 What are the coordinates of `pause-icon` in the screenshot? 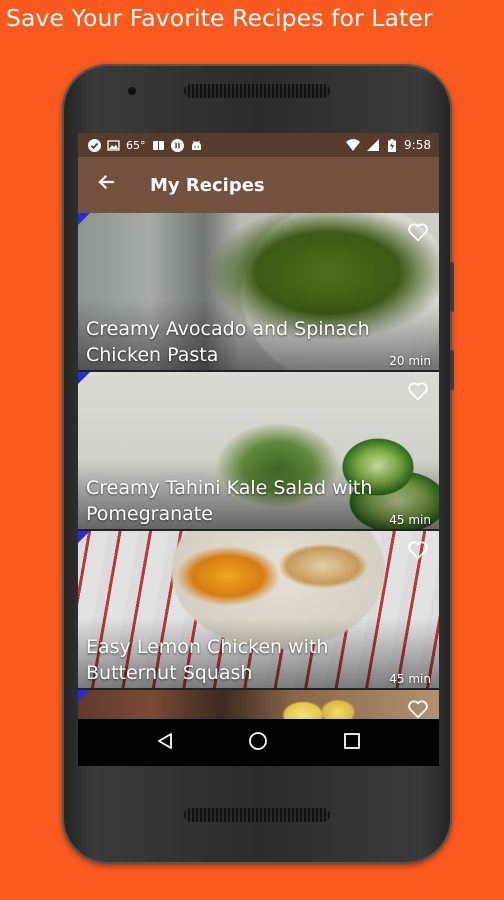 It's located at (177, 145).